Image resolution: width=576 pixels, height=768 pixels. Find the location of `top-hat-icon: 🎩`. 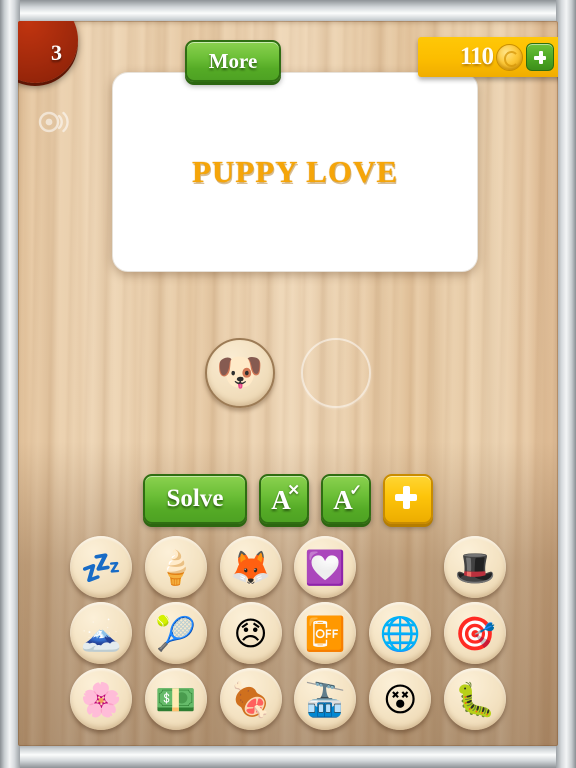

top-hat-icon: 🎩 is located at coordinates (475, 567).